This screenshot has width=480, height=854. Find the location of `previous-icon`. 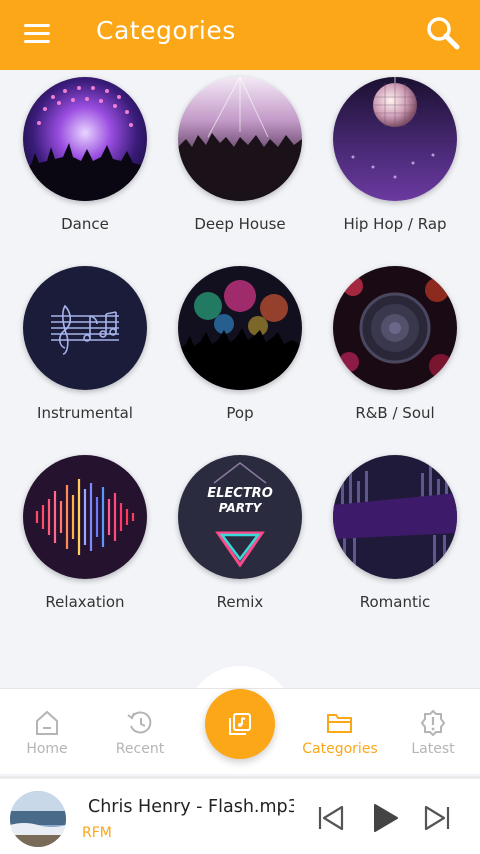

previous-icon is located at coordinates (331, 818).